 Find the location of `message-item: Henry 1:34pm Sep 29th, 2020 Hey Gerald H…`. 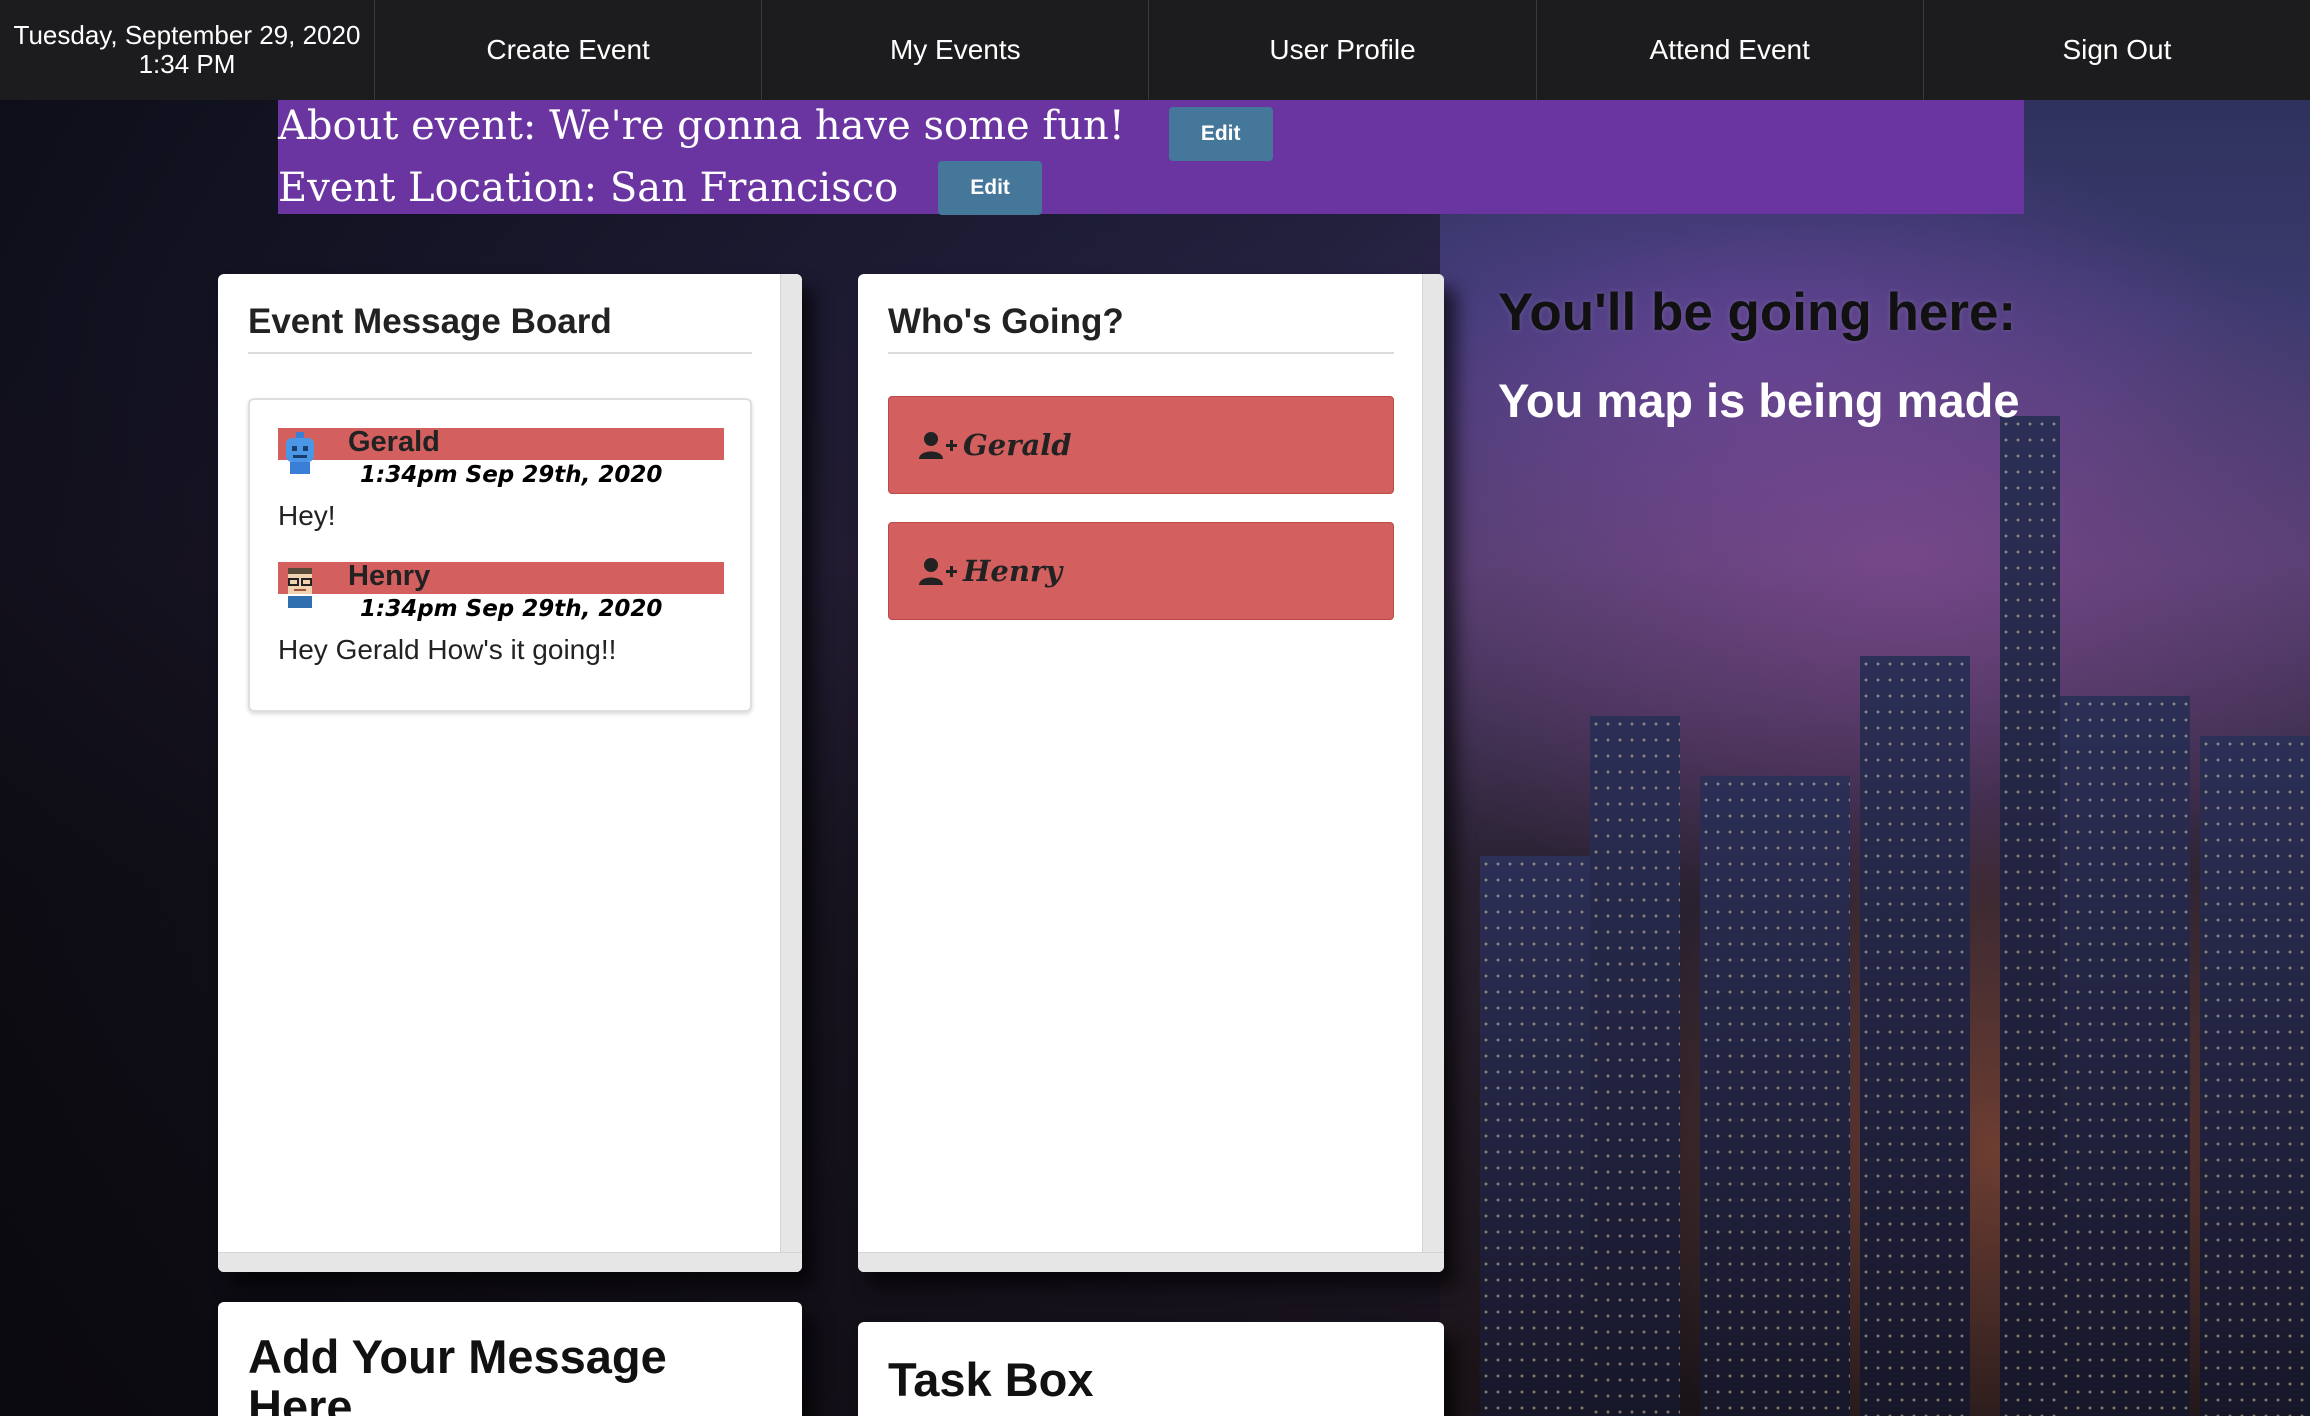

message-item: Henry 1:34pm Sep 29th, 2020 Hey Gerald H… is located at coordinates (501, 616).